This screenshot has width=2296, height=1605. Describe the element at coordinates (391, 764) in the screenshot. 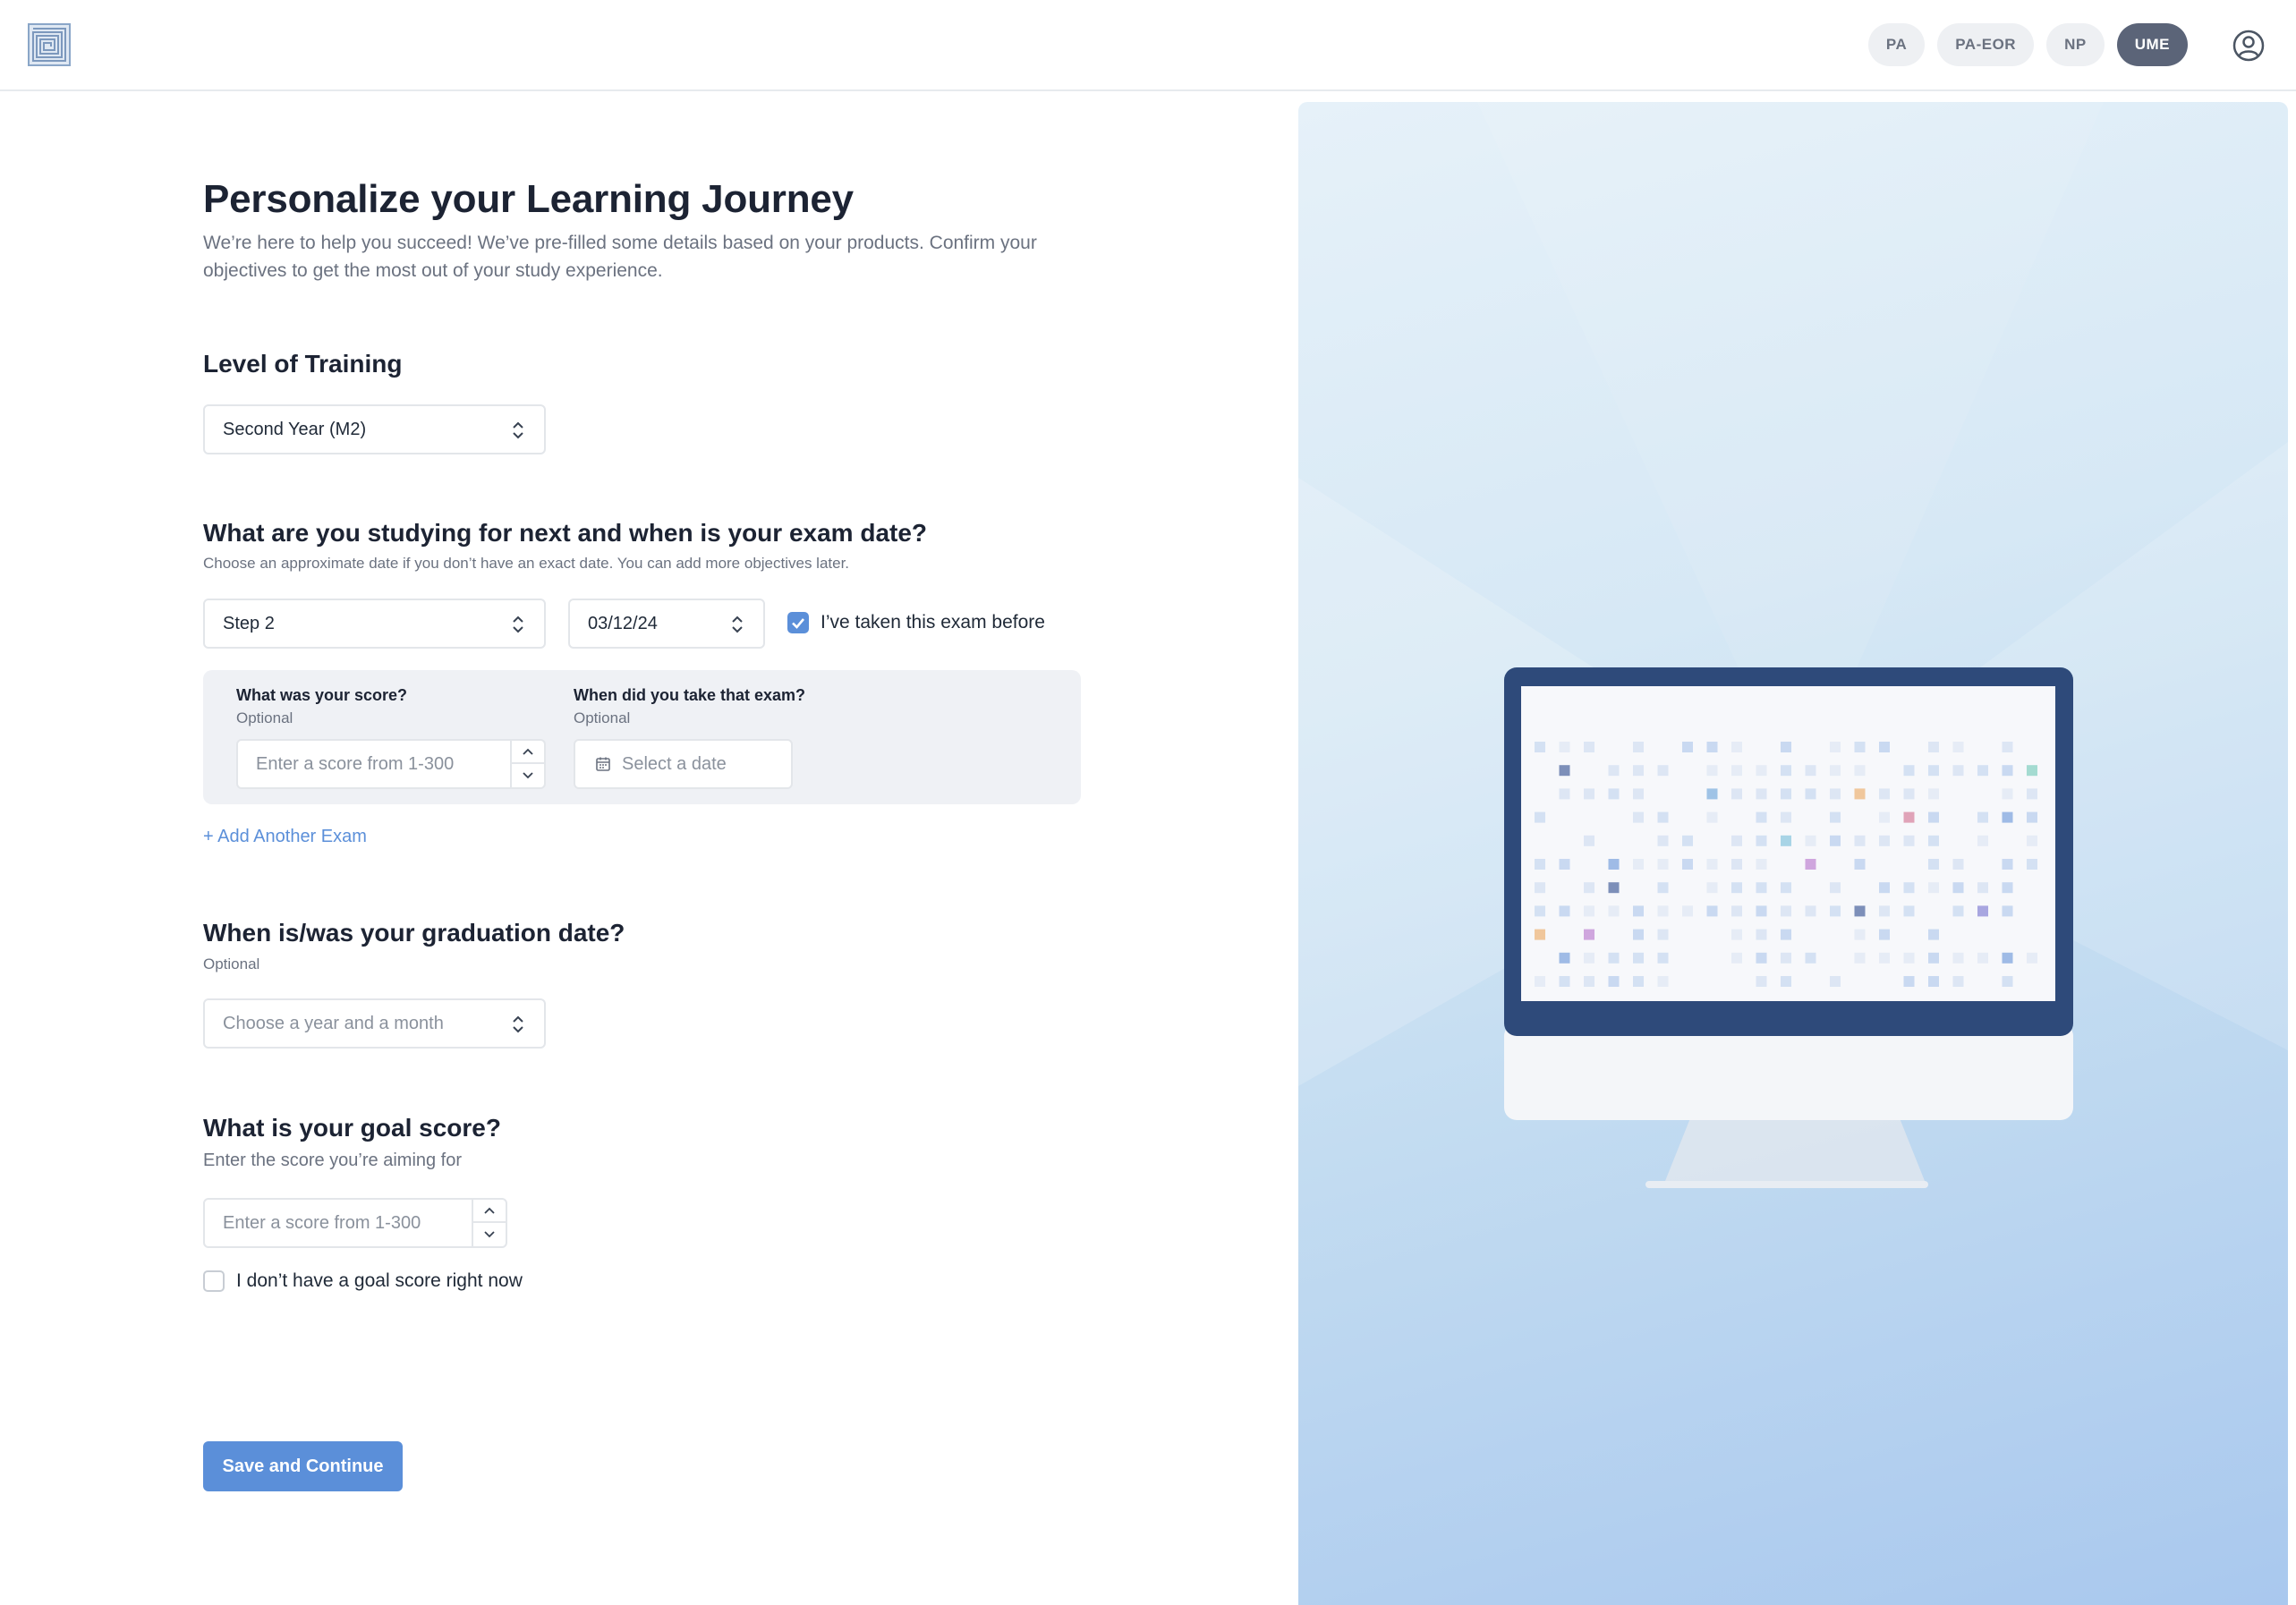

I see `previous-score-input: Enter a score from 1-300` at that location.